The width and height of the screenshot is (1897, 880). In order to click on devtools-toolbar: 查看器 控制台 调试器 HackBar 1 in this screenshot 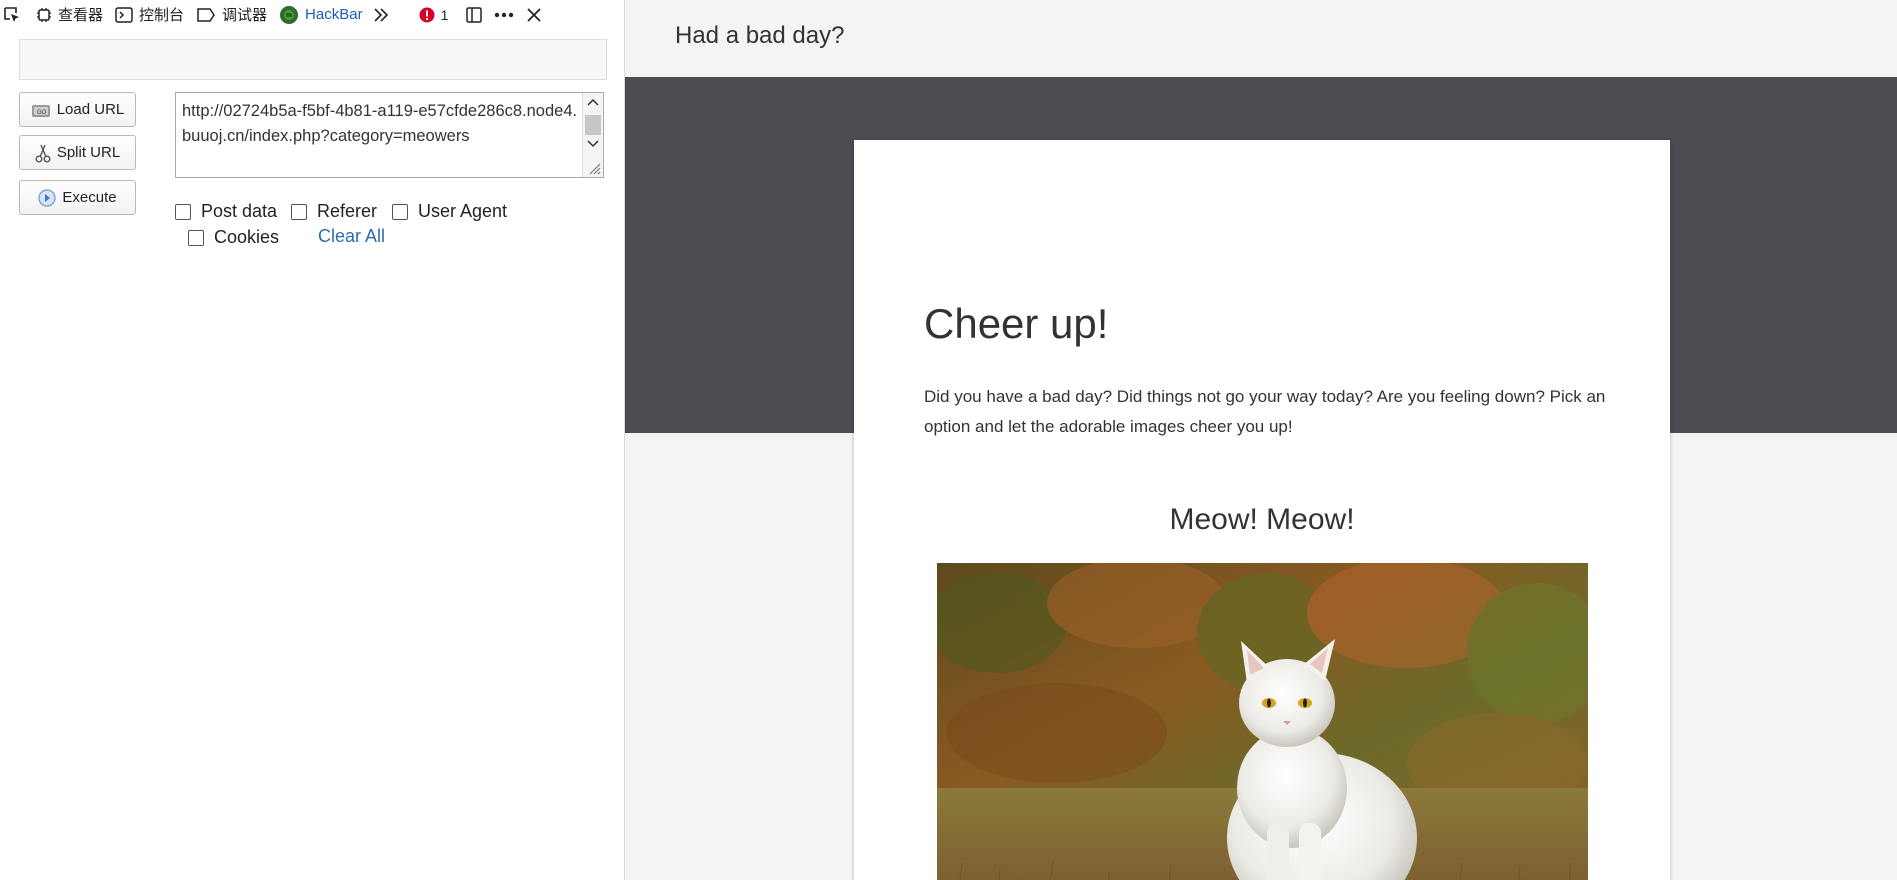, I will do `click(312, 14)`.